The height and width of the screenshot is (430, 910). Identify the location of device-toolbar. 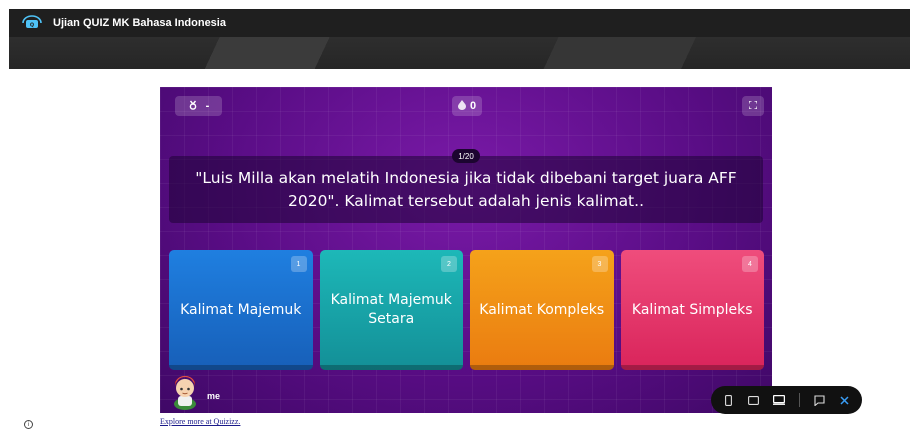
(786, 400).